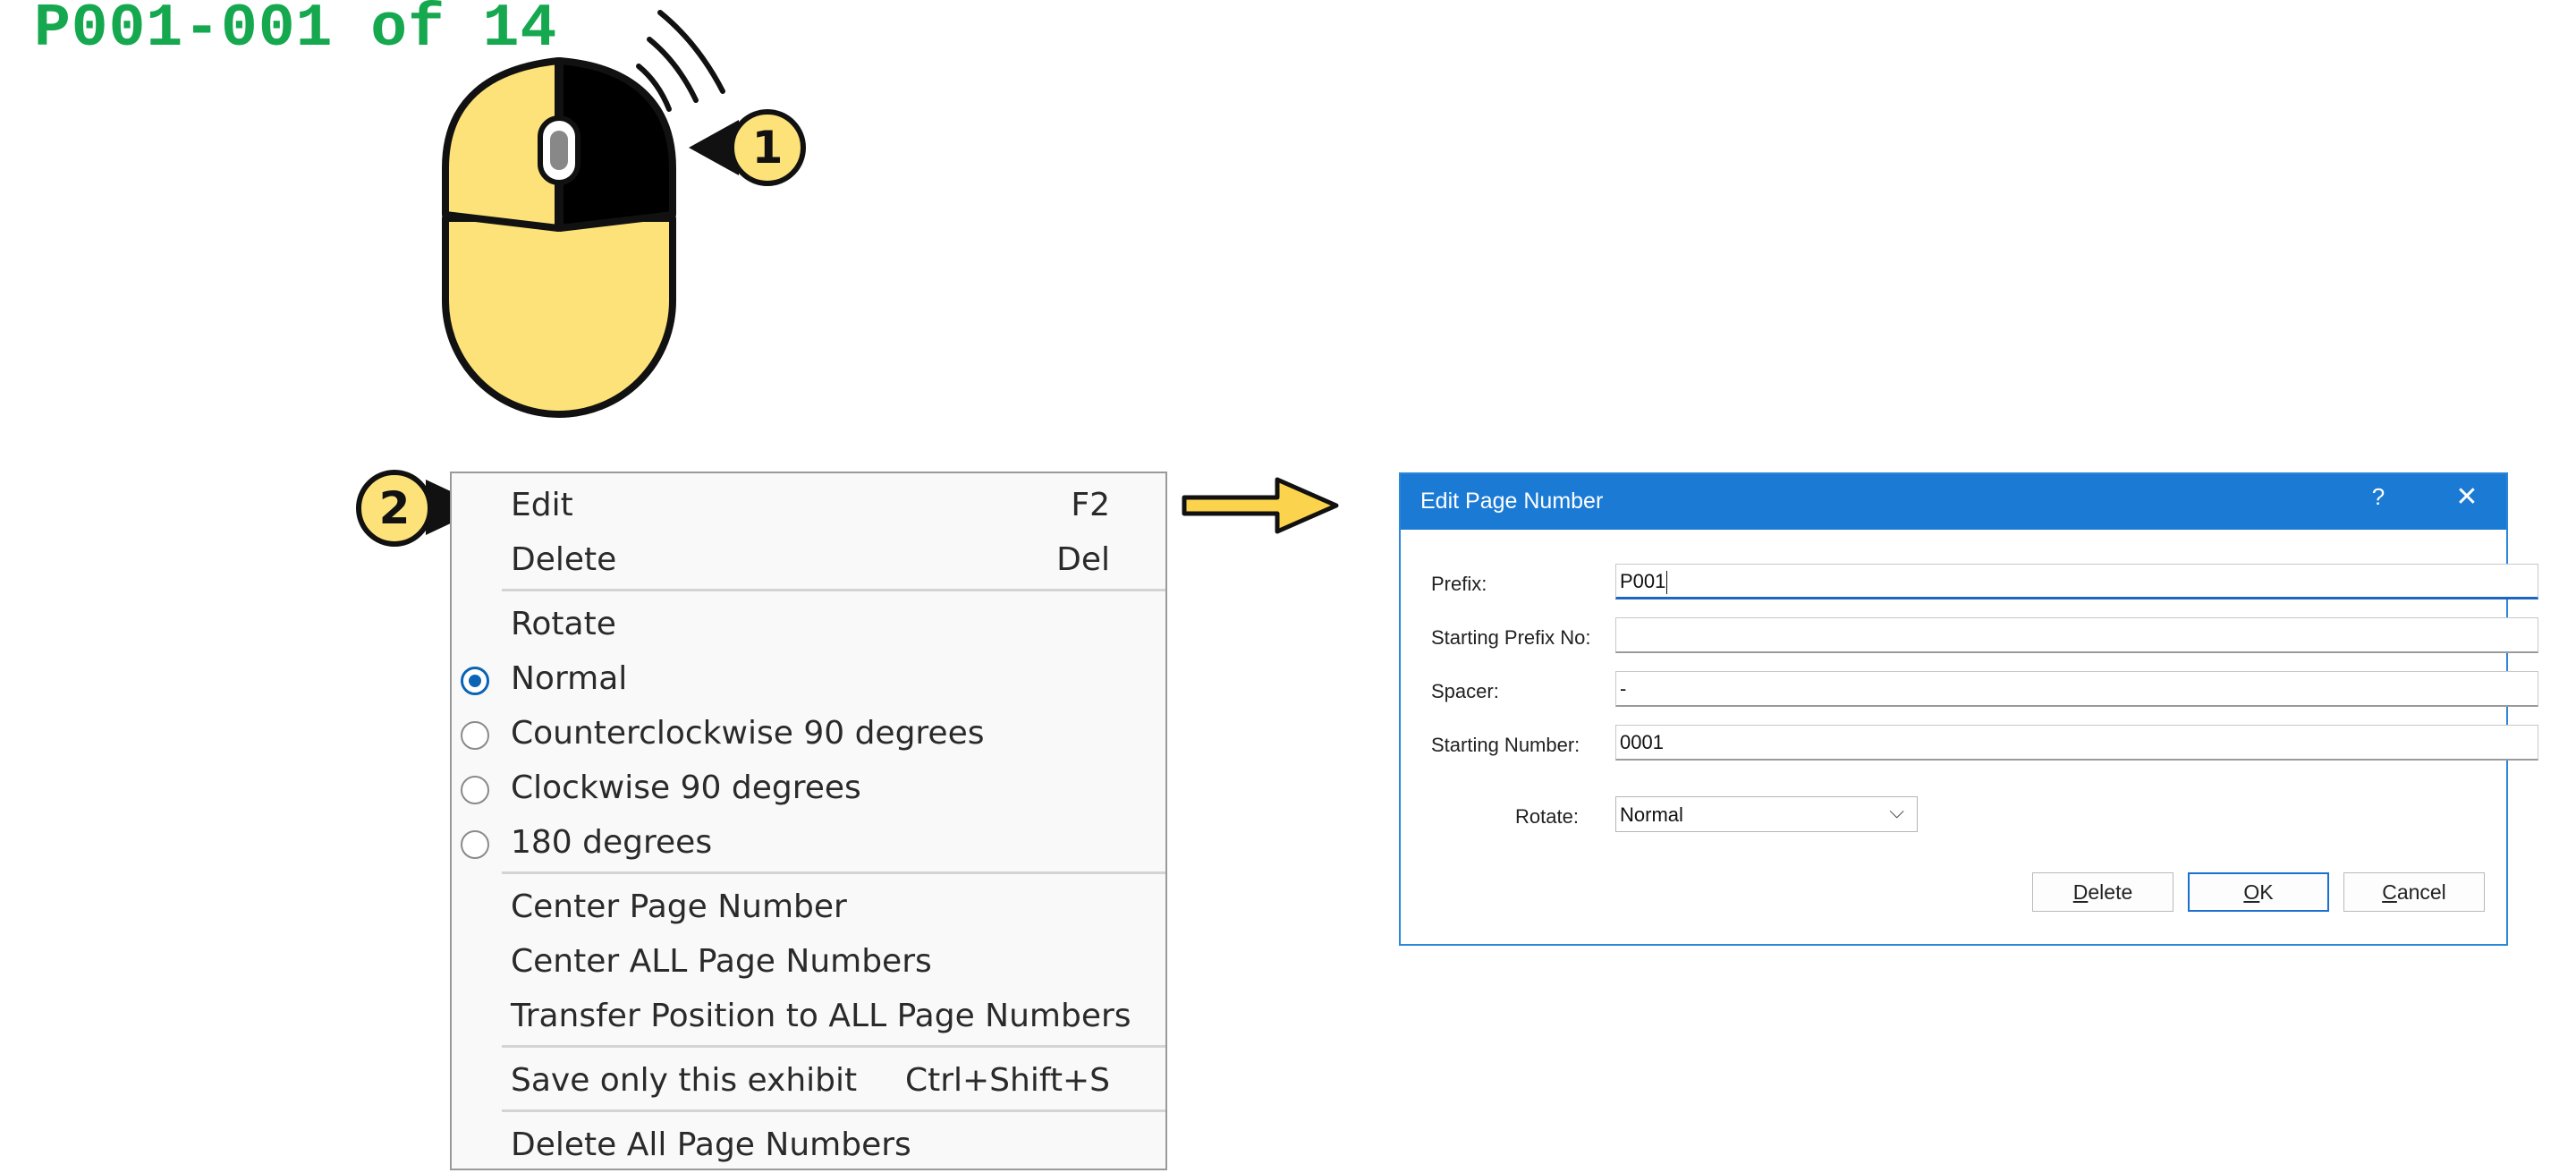  I want to click on callout-badge-1: 1, so click(767, 147).